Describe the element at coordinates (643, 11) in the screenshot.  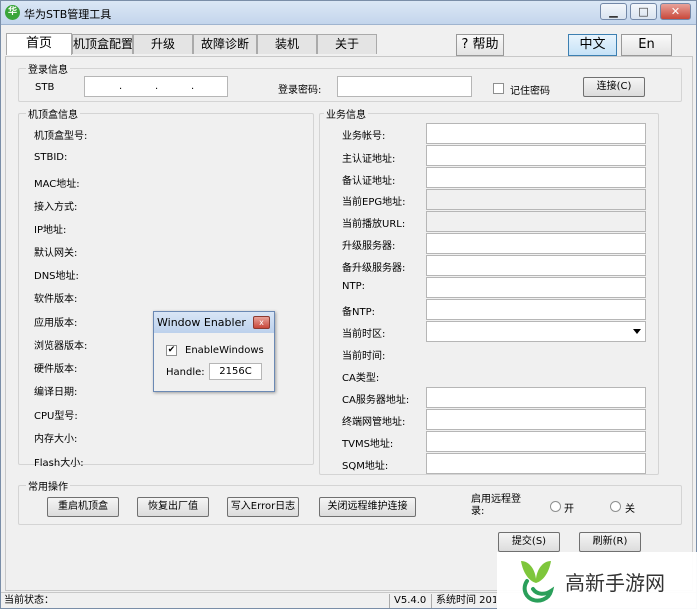
I see `maximize-button: □` at that location.